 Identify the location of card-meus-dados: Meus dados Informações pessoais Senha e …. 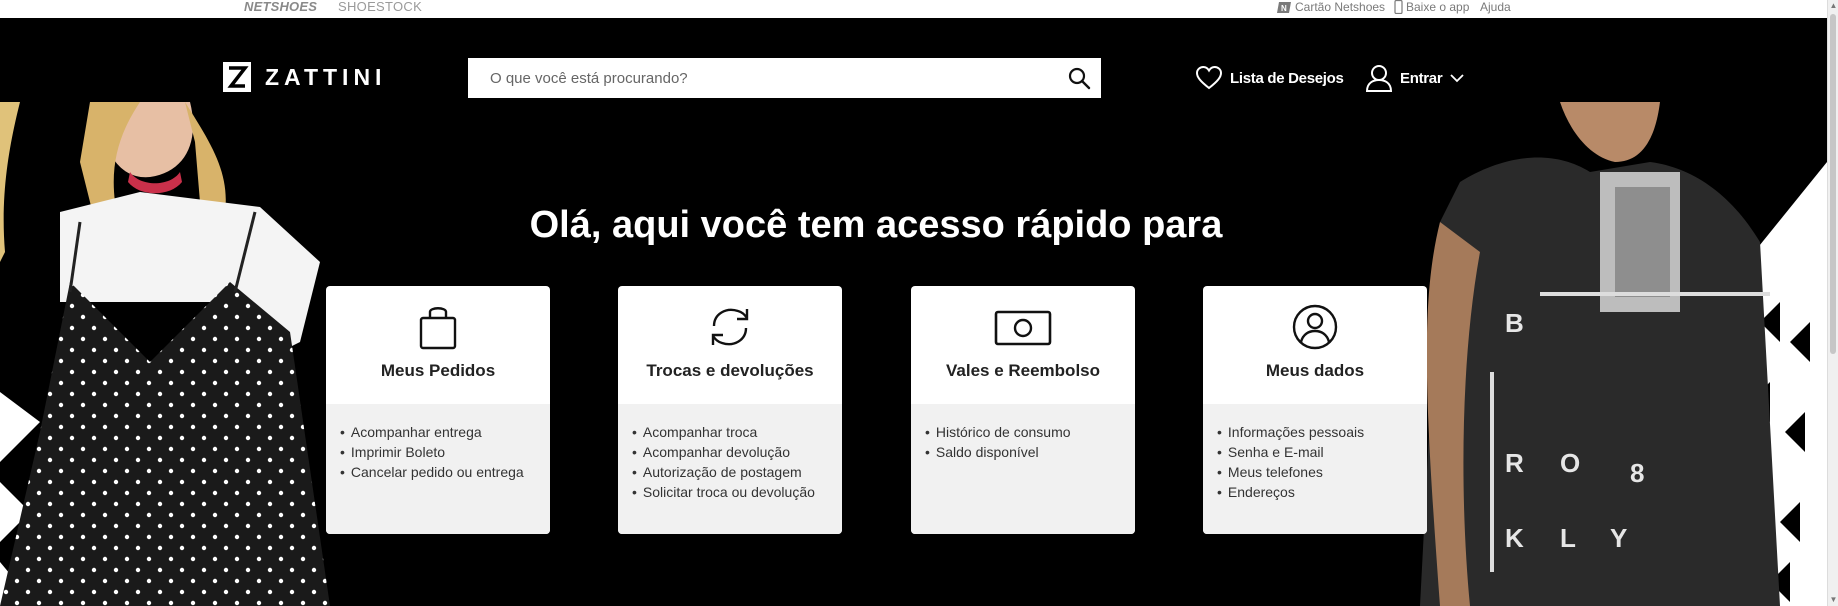
(1315, 410).